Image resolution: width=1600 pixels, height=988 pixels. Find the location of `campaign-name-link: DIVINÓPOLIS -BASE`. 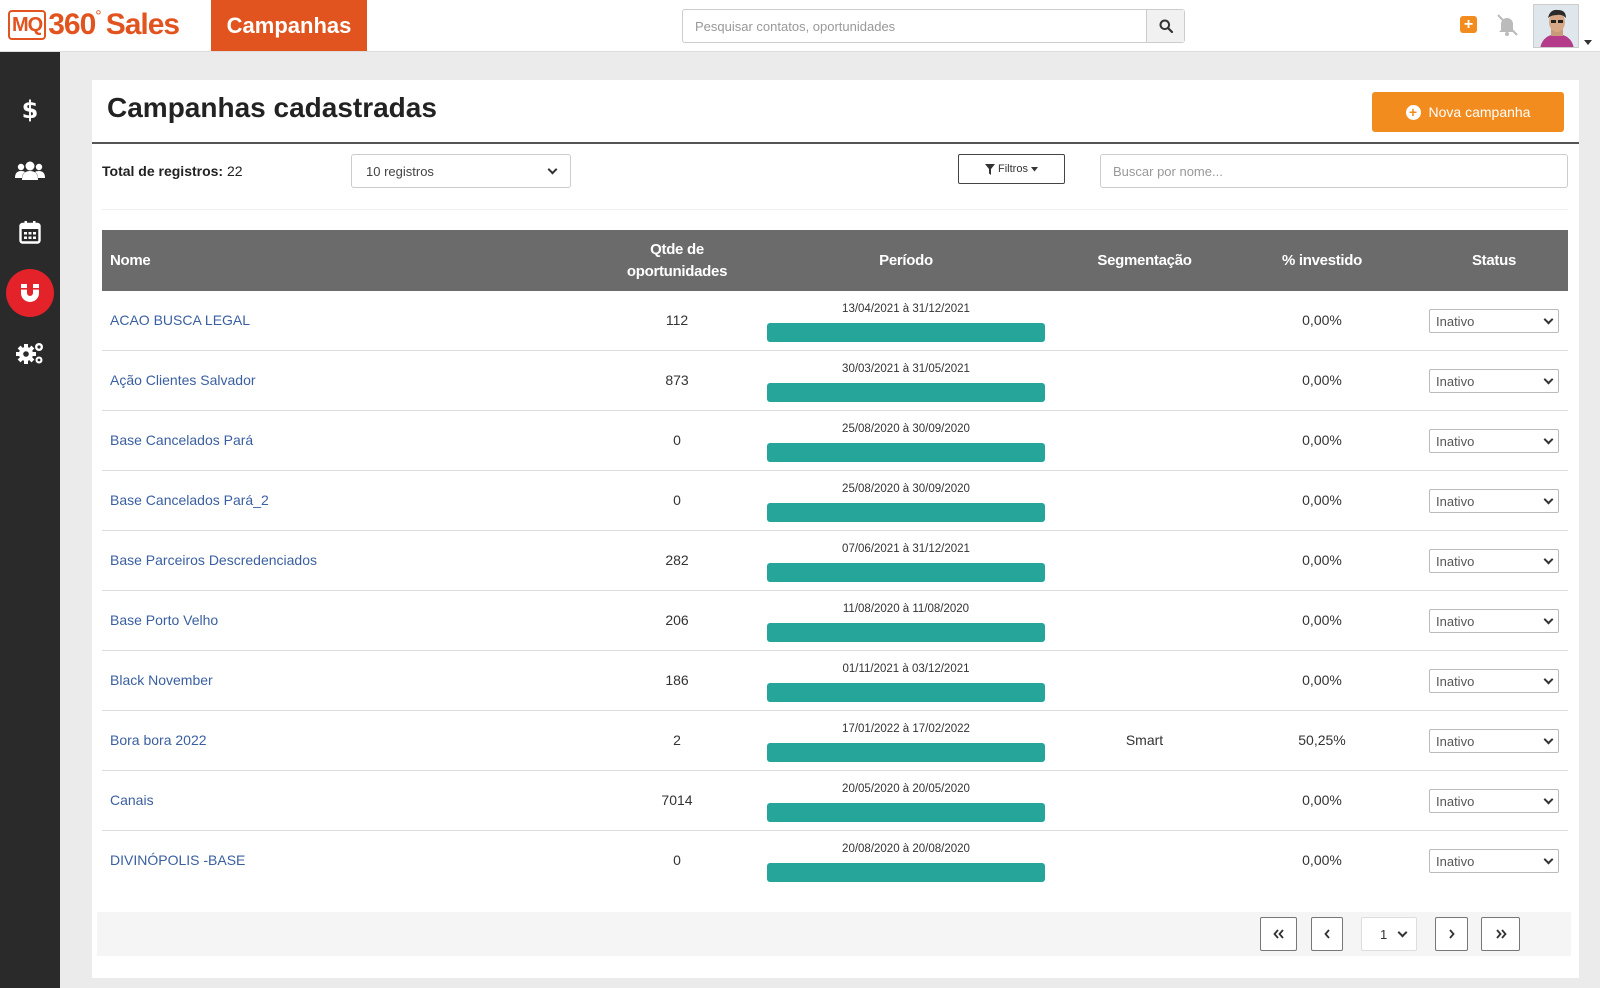

campaign-name-link: DIVINÓPOLIS -BASE is located at coordinates (177, 860).